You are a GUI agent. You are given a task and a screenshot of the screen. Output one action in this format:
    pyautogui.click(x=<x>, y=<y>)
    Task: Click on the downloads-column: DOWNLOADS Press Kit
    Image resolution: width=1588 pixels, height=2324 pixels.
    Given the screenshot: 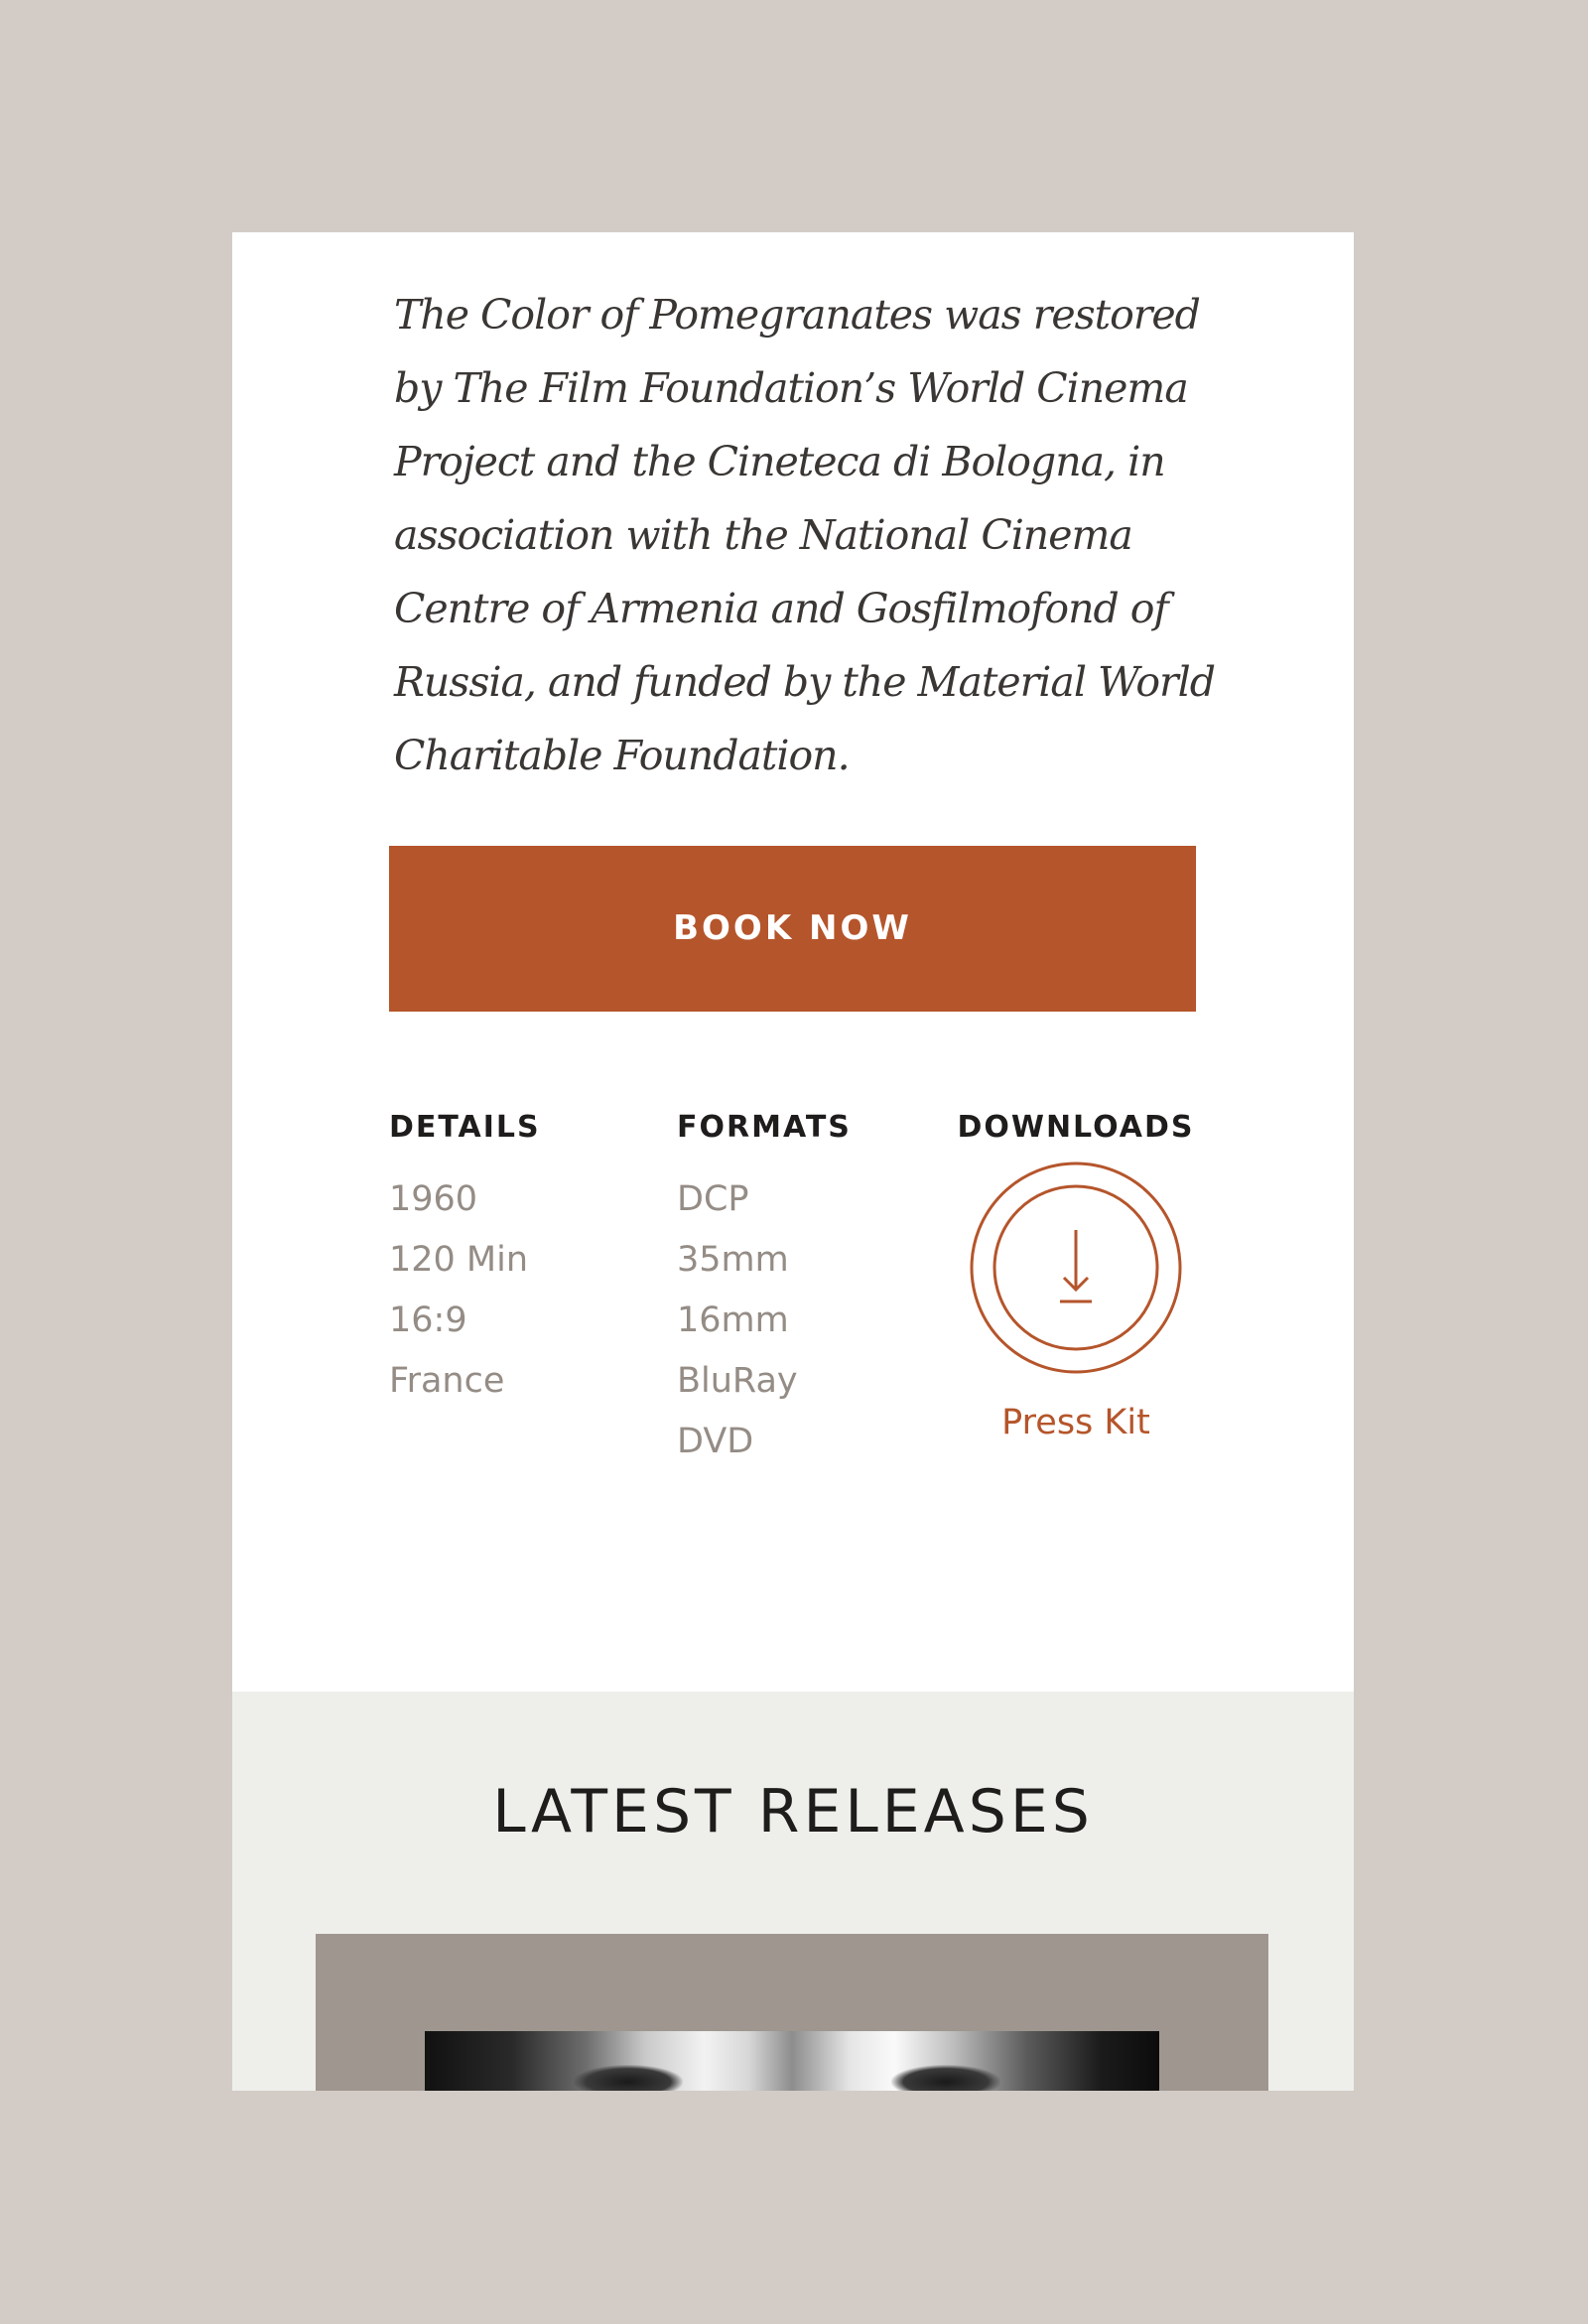 What is the action you would take?
    pyautogui.click(x=1076, y=1274)
    